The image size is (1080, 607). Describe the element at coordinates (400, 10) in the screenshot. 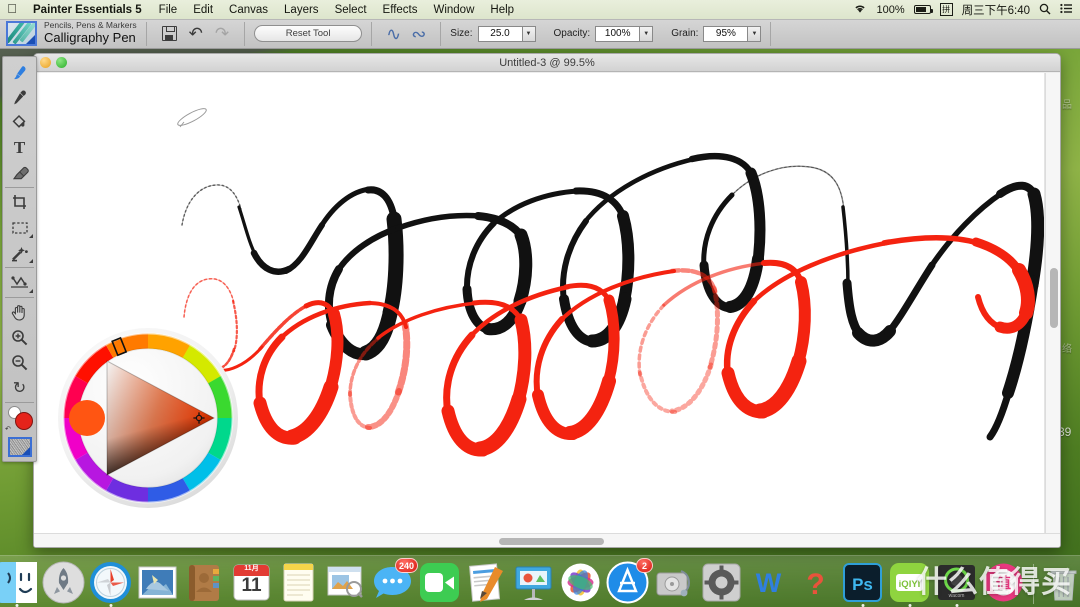

I see `menu-effects: Effects` at that location.